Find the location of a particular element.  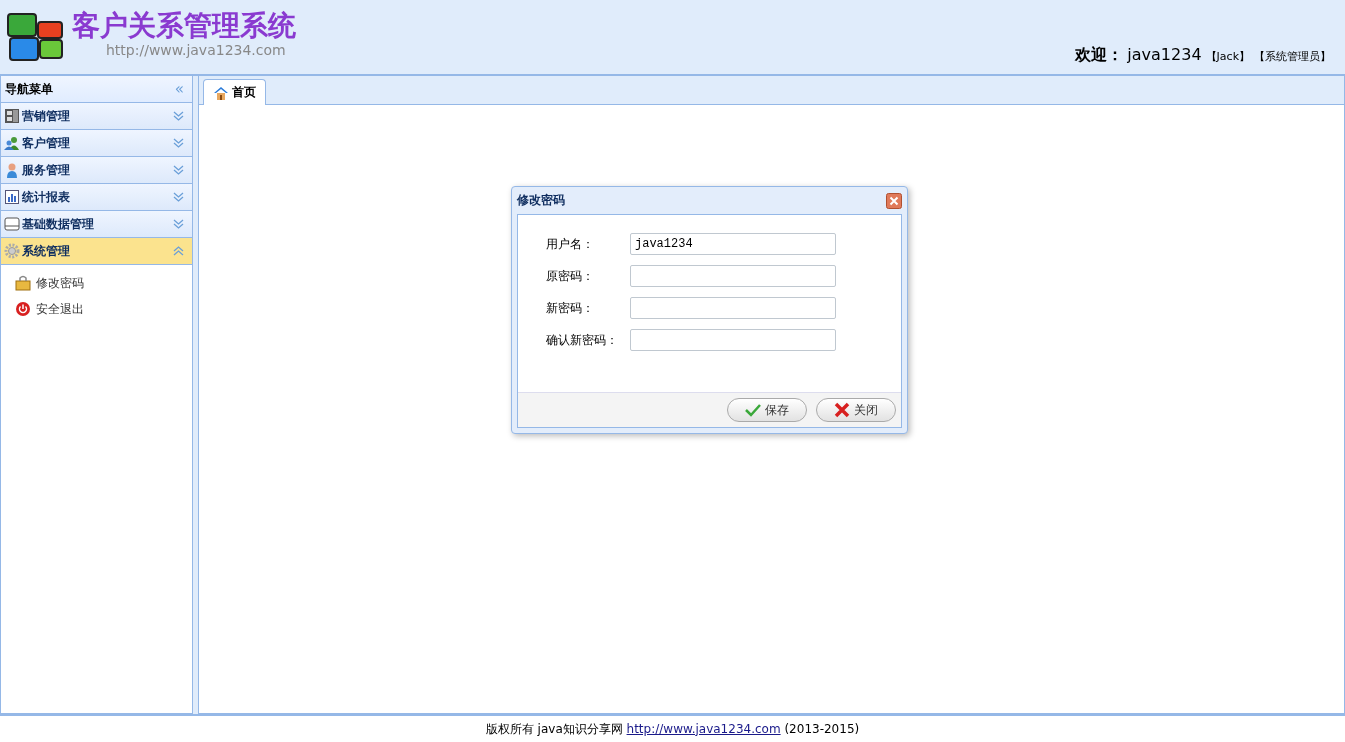

save-button: 保存 is located at coordinates (767, 410).